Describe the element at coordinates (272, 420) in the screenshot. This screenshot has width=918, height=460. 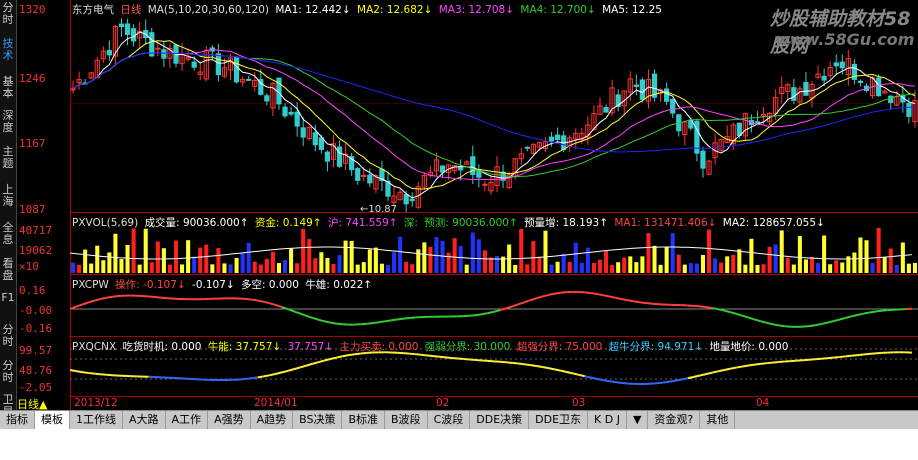
I see `bottom-tab-6: A趋势` at that location.